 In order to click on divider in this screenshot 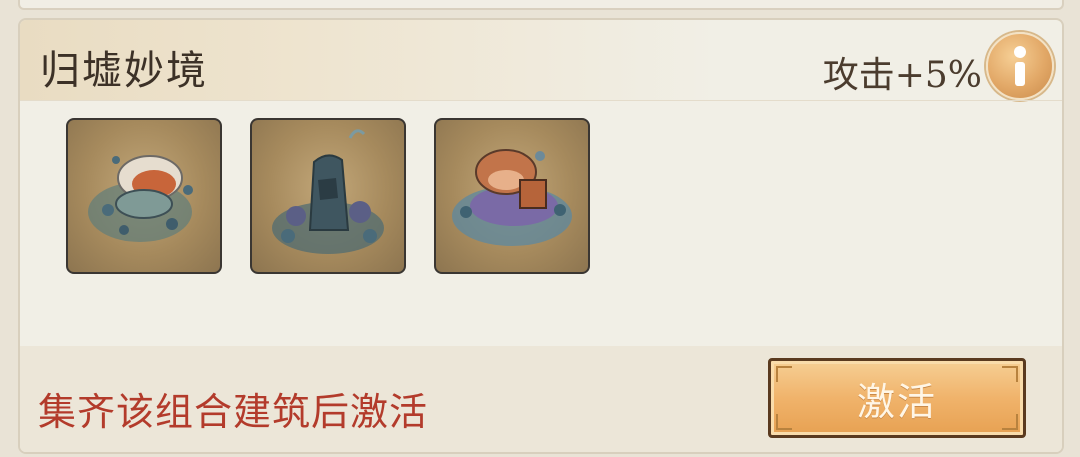, I will do `click(541, 100)`.